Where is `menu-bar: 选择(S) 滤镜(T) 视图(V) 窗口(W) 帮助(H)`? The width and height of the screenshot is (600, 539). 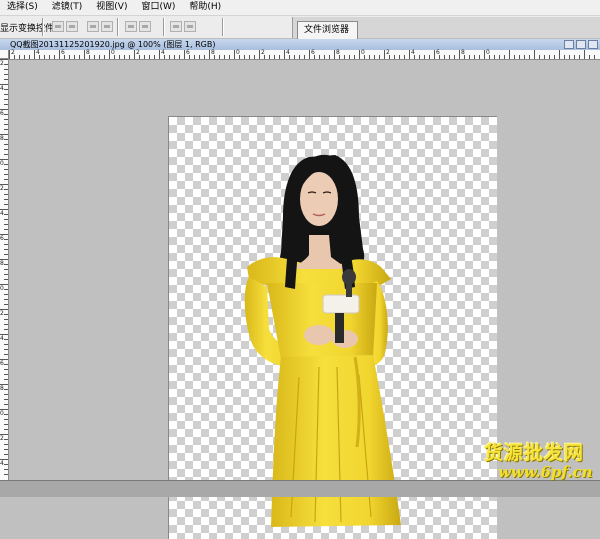 menu-bar: 选择(S) 滤镜(T) 视图(V) 窗口(W) 帮助(H) is located at coordinates (300, 8).